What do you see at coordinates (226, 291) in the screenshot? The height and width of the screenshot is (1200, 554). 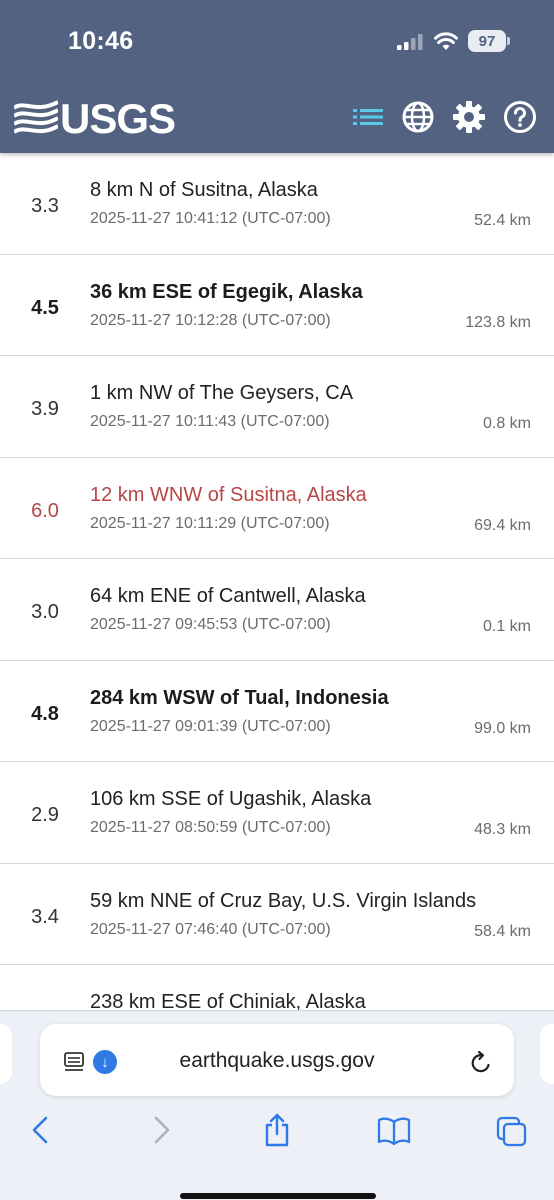 I see `place-label: 36 km ESE of Egegik, Alaska` at bounding box center [226, 291].